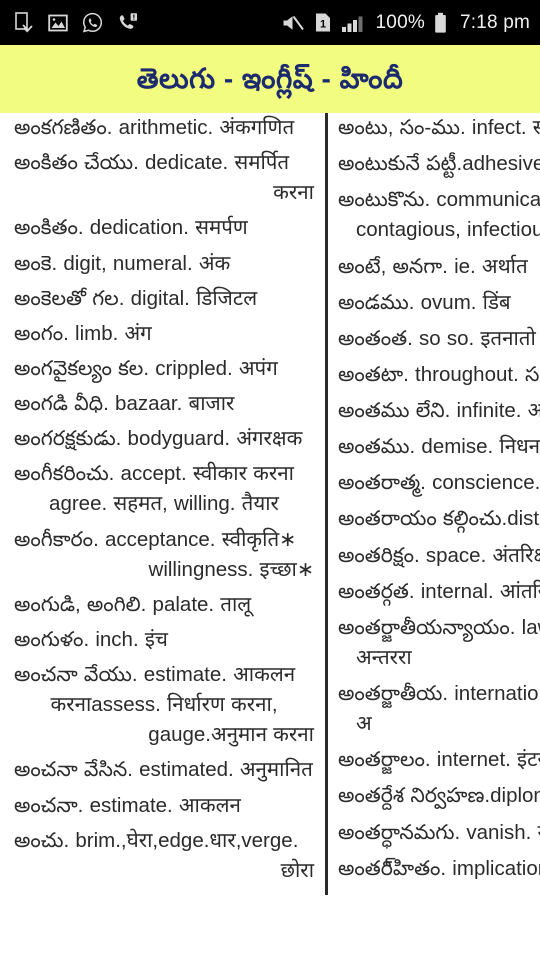 The image size is (540, 960). I want to click on dictionary-entry: అంతరిక్షం. space. अंतरिक्ष, so click(439, 556).